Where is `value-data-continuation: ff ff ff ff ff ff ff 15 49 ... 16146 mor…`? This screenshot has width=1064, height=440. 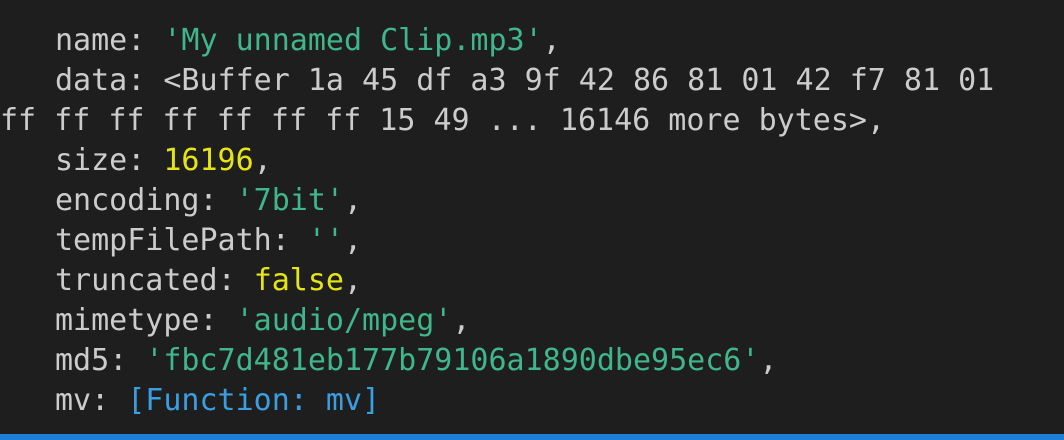
value-data-continuation: ff ff ff ff ff ff ff 15 49 ... 16146 mor… is located at coordinates (433, 120).